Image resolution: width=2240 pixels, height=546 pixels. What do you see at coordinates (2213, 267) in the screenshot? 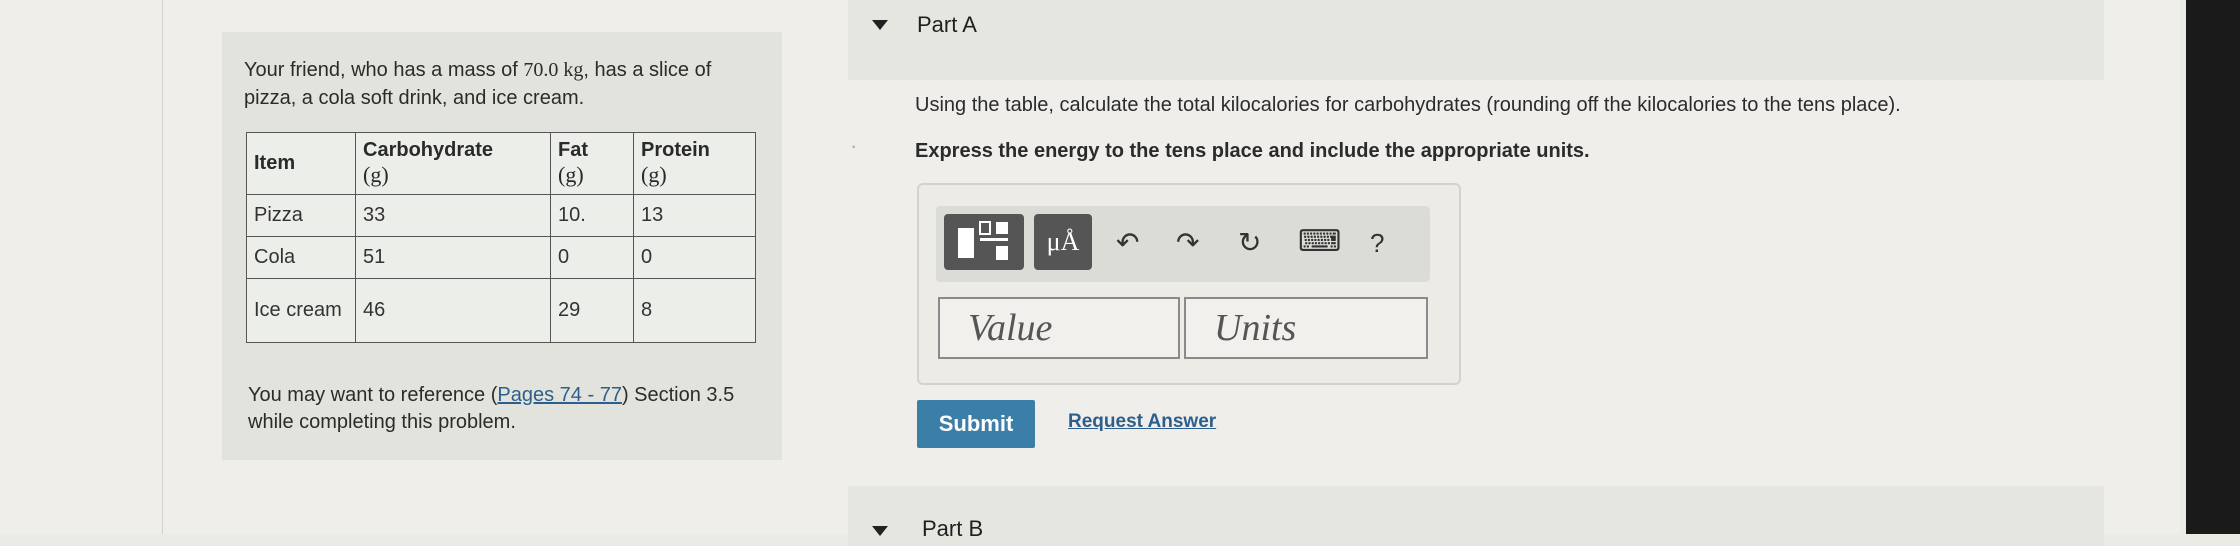
I see `screen-edge` at bounding box center [2213, 267].